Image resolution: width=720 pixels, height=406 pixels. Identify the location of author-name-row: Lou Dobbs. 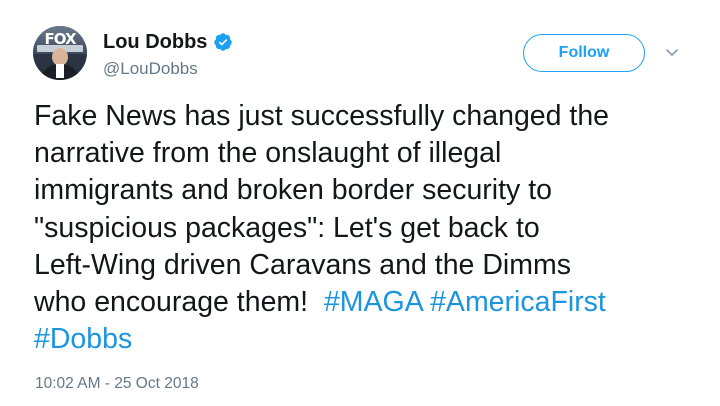
(168, 42).